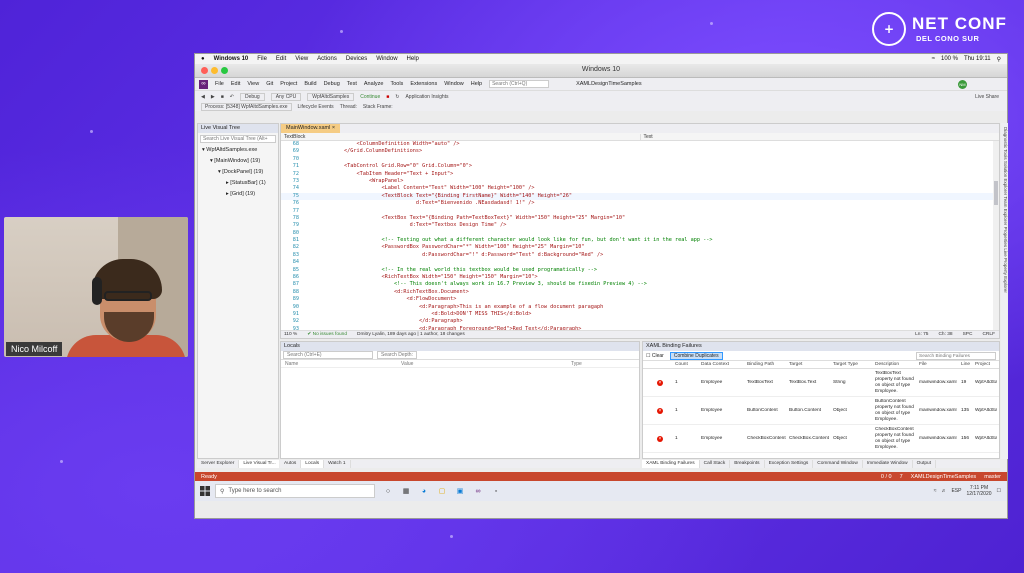 Image resolution: width=1024 pixels, height=573 pixels. What do you see at coordinates (637, 299) in the screenshot?
I see `code-line: 89 <d:FlowDocument>` at bounding box center [637, 299].